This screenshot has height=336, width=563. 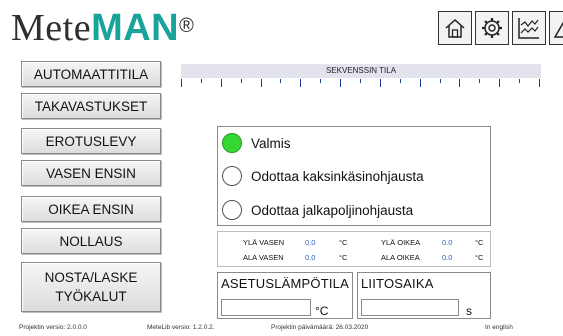 What do you see at coordinates (232, 143) in the screenshot?
I see `status-indicator-active` at bounding box center [232, 143].